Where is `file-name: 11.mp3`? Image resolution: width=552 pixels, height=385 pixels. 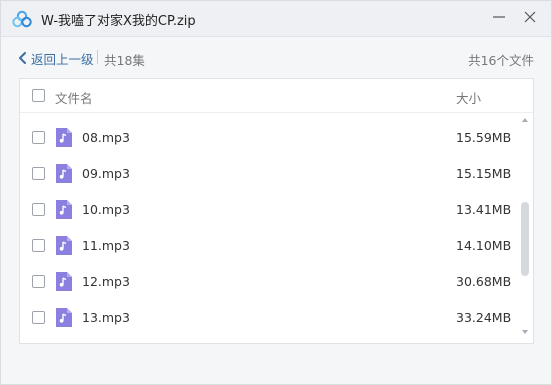 file-name: 11.mp3 is located at coordinates (106, 245).